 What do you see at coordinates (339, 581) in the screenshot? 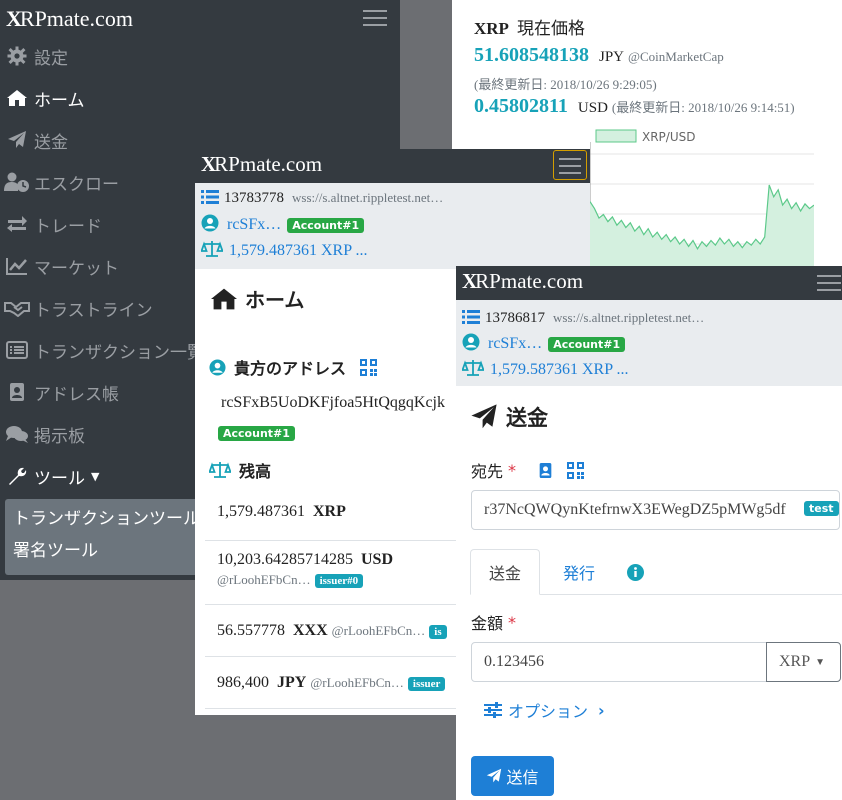
I see `issuer-badge: issuer#0` at bounding box center [339, 581].